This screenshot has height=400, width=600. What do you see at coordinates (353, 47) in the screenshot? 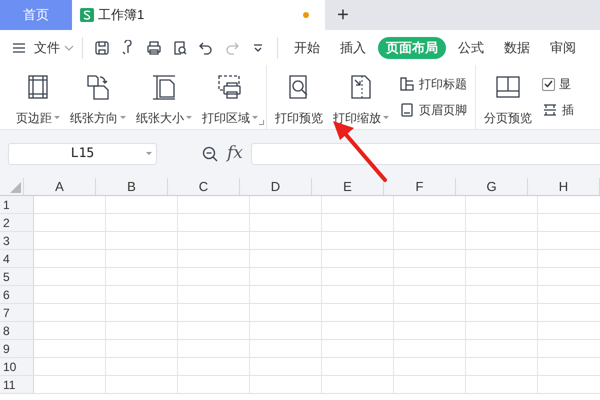
I see `ribbon-tab: 插入` at bounding box center [353, 47].